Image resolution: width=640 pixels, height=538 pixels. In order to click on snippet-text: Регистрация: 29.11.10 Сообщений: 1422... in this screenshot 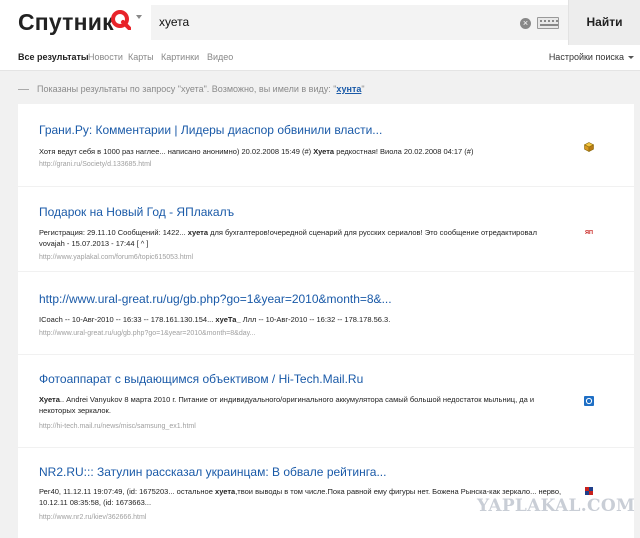, I will do `click(113, 232)`.